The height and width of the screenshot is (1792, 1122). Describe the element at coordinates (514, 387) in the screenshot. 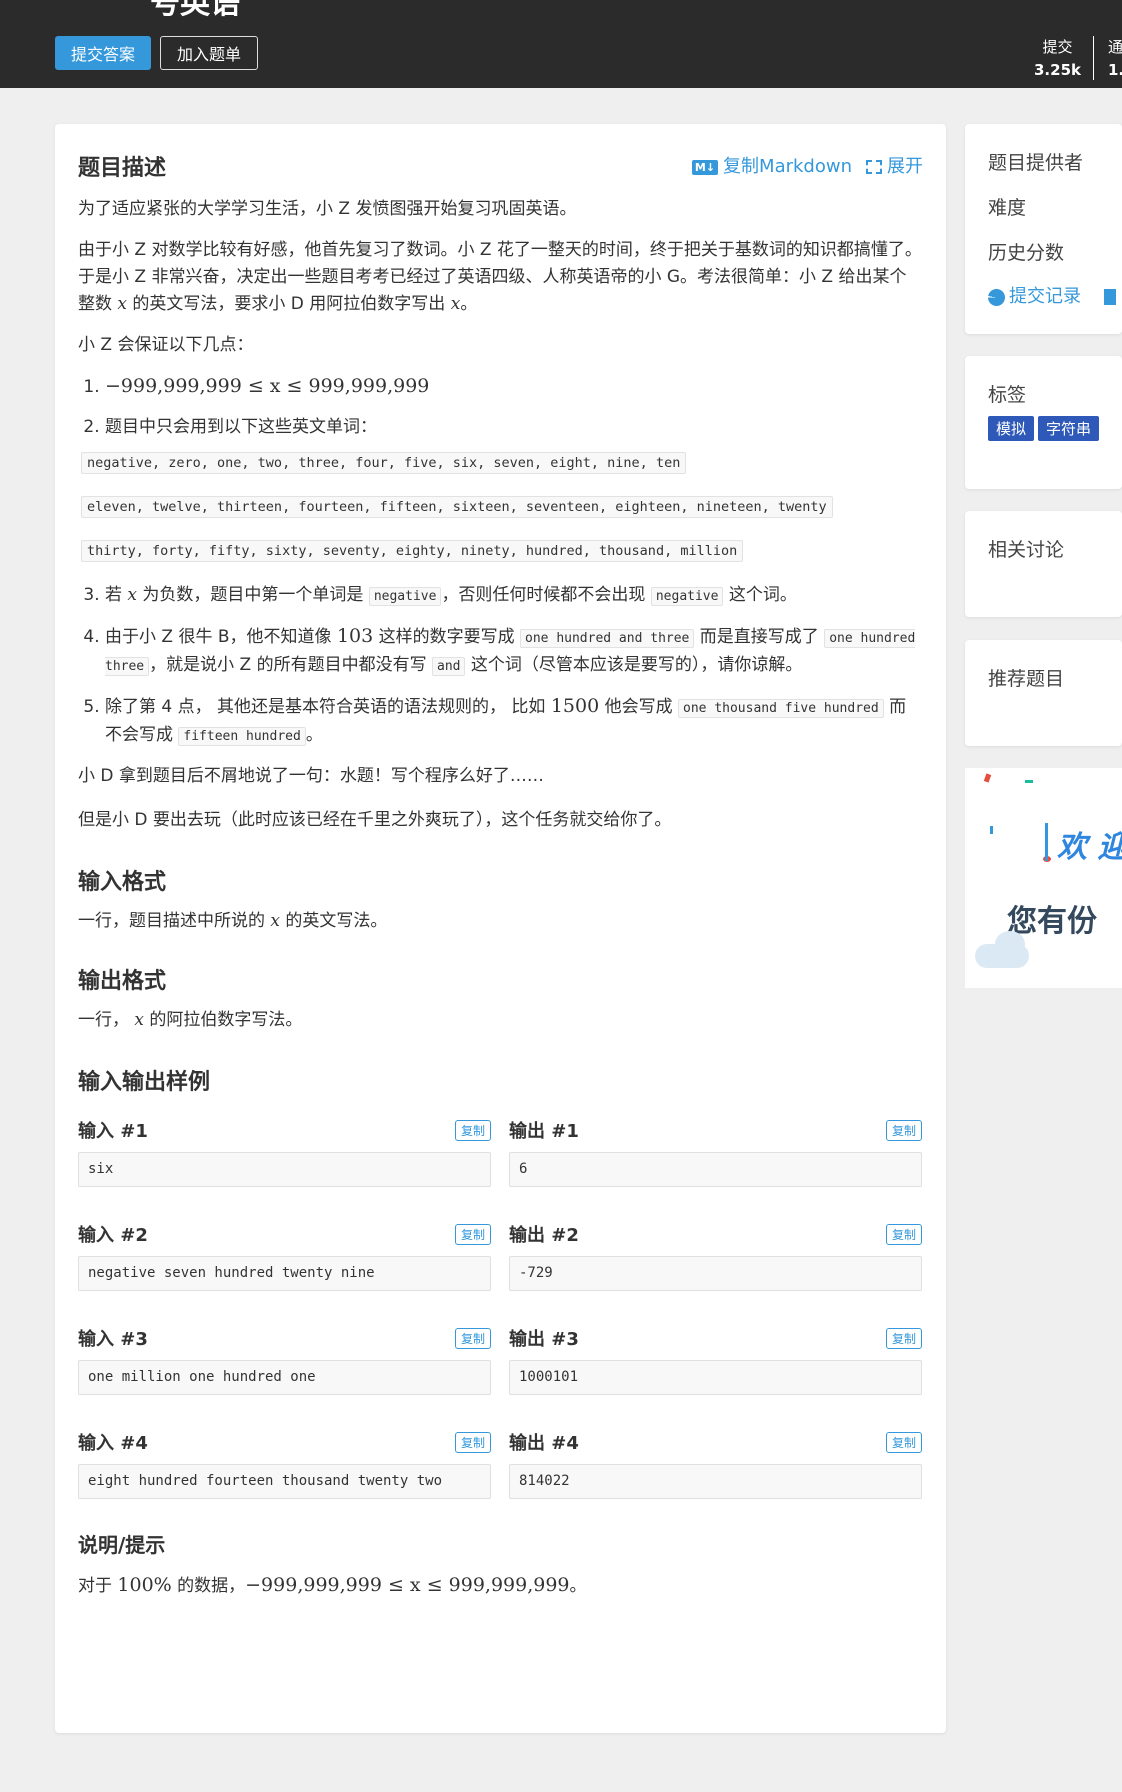

I see `list-item: −999,999,999 ≤ x ≤ 999,999,999` at that location.